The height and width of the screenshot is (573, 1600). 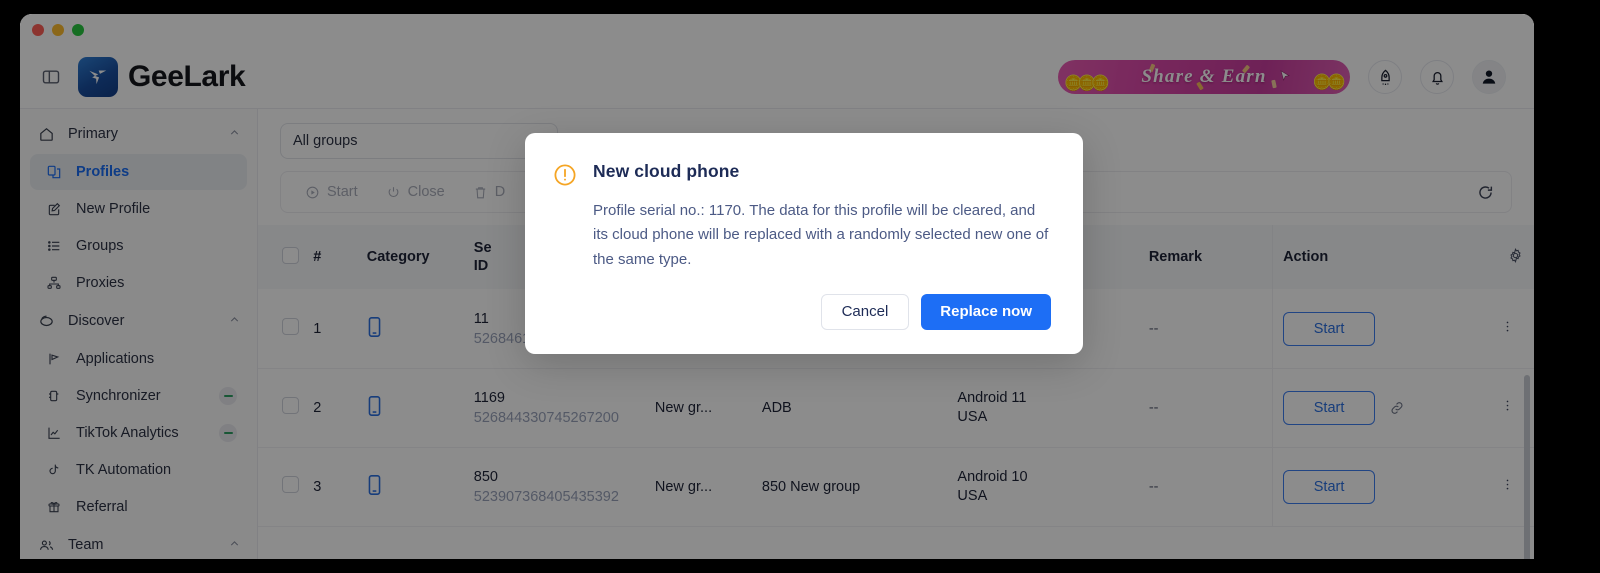 I want to click on avatar-icon, so click(x=1489, y=77).